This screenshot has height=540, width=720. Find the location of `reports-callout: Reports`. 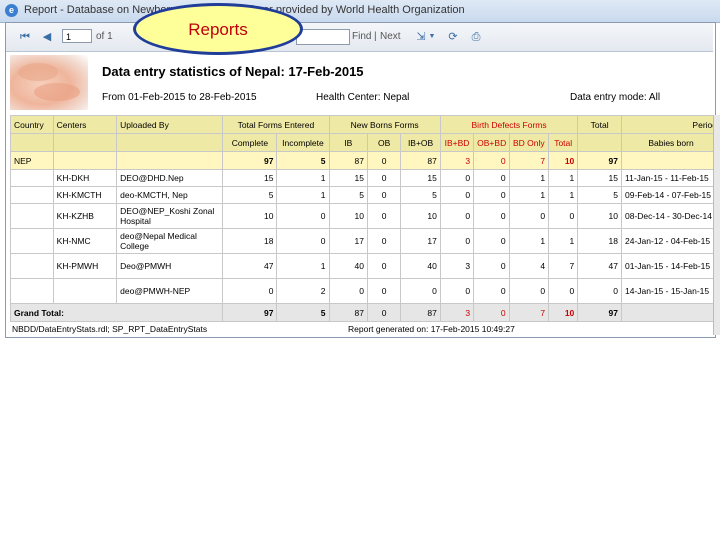

reports-callout: Reports is located at coordinates (218, 29).